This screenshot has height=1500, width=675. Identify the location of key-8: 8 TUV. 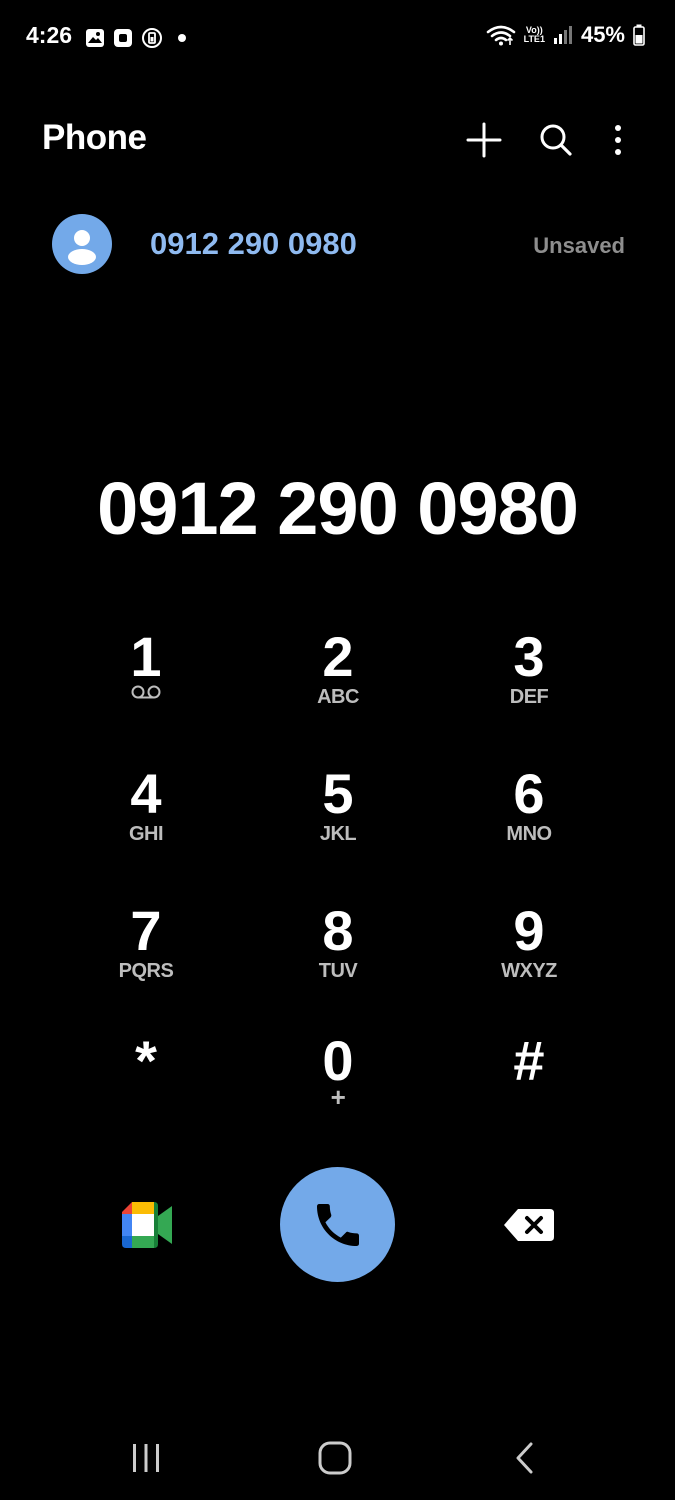
(338, 957).